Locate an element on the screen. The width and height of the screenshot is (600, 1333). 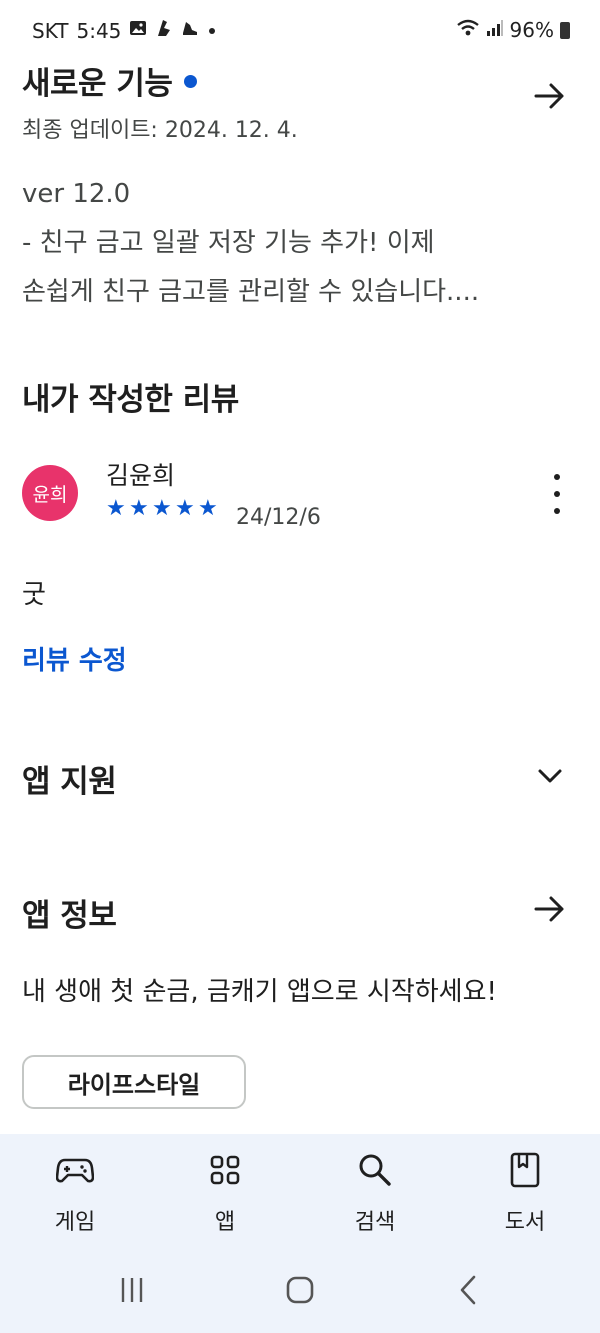
app-info-arrow-button is located at coordinates (550, 909).